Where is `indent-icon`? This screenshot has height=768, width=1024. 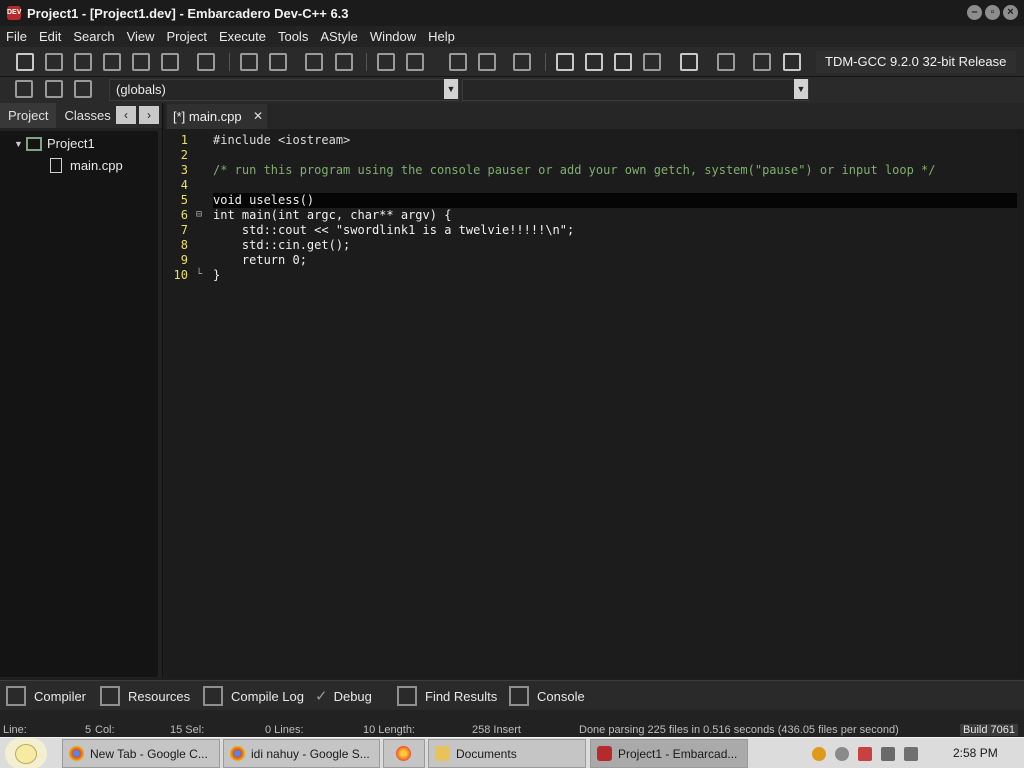 indent-icon is located at coordinates (314, 62).